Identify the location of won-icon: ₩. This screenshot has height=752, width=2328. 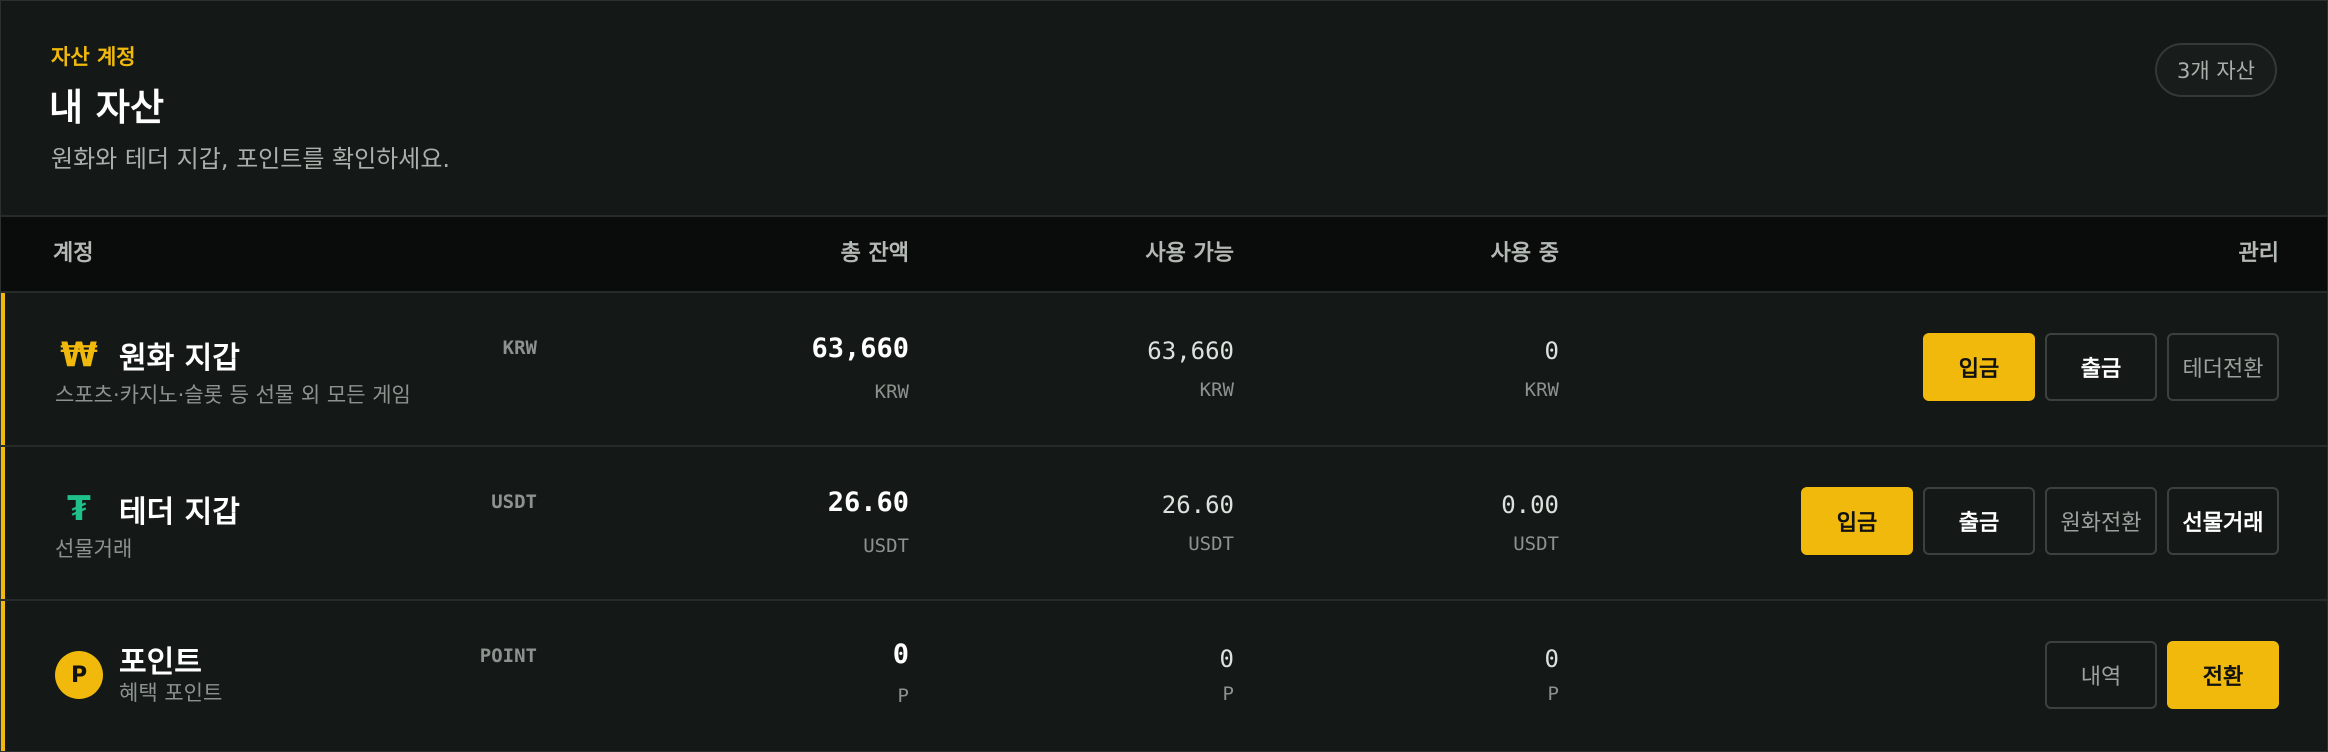
(79, 355).